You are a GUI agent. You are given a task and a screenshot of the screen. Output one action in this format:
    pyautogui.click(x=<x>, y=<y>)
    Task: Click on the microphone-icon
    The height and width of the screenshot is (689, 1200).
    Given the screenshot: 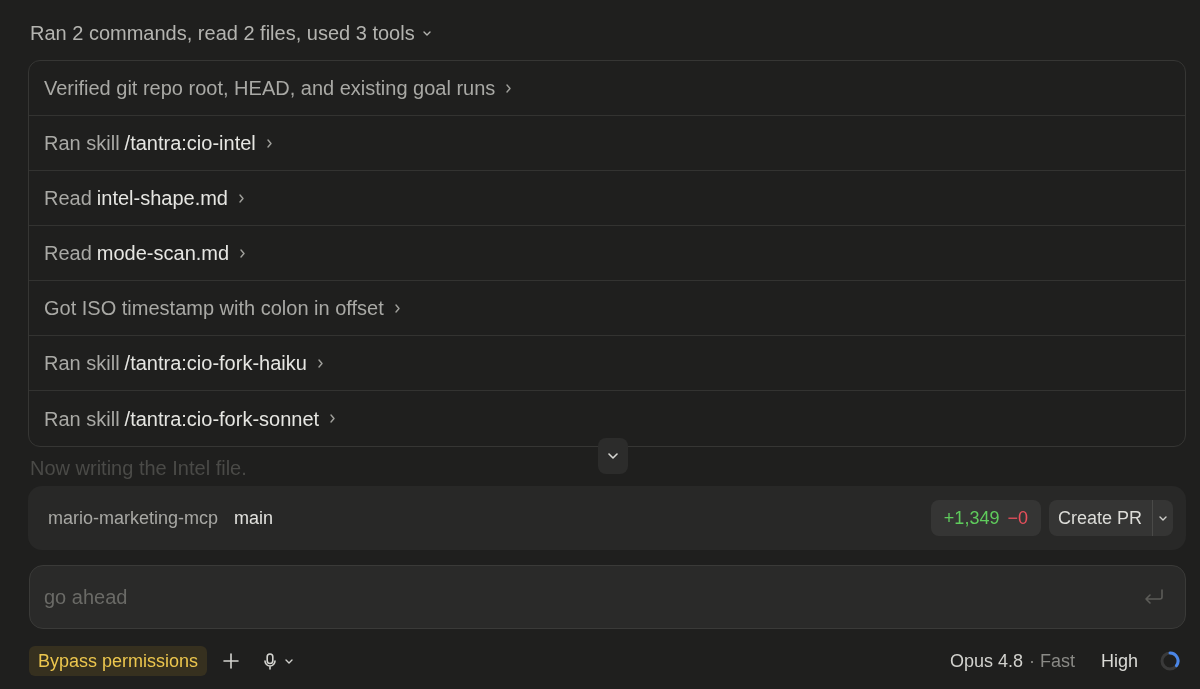 What is the action you would take?
    pyautogui.click(x=270, y=661)
    